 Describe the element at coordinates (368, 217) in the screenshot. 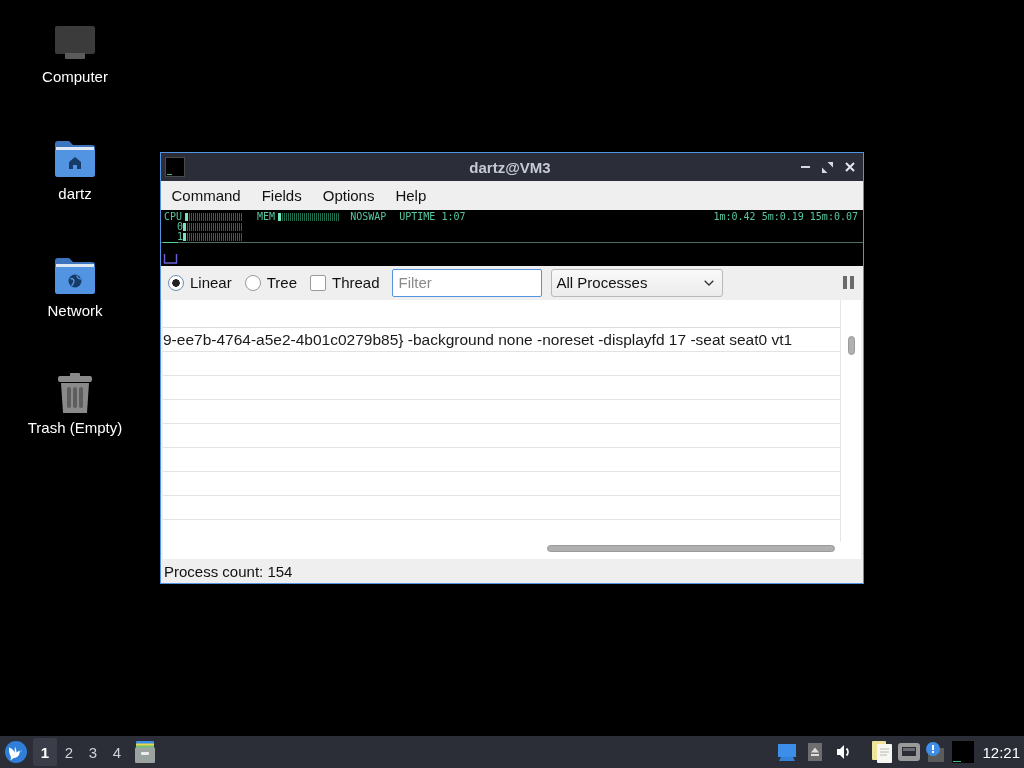

I see `swap-status-text: NOSWAP` at that location.